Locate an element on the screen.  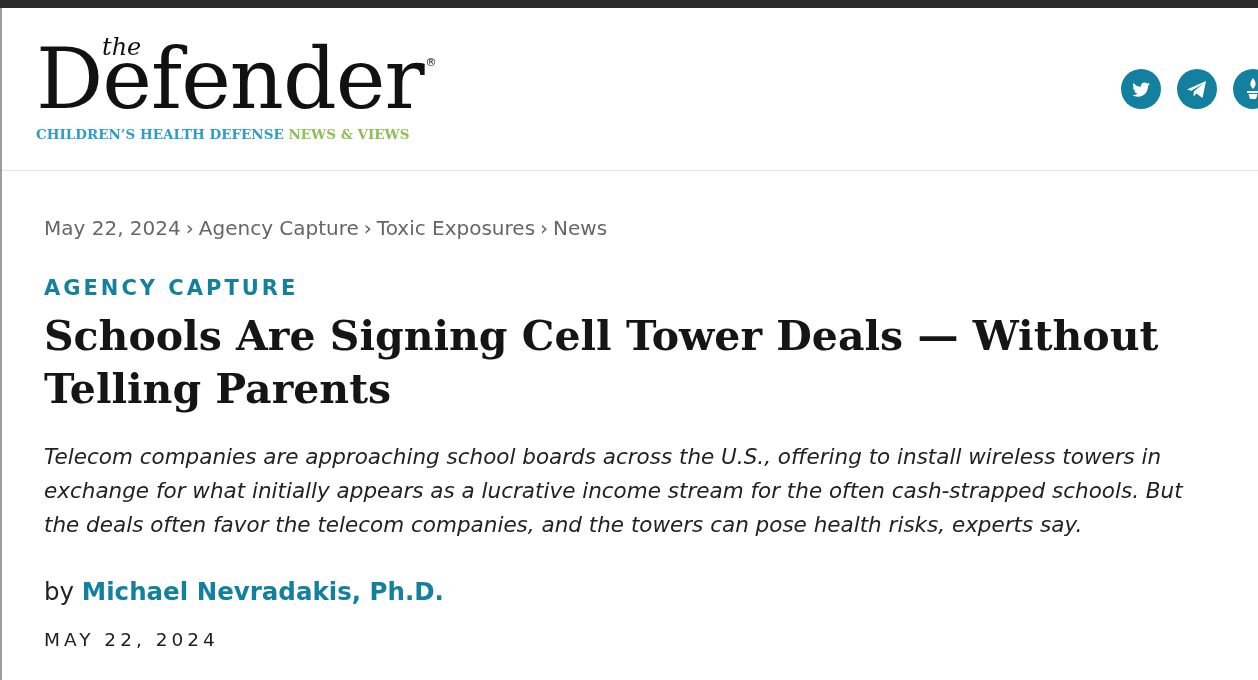
paper-plane-icon is located at coordinates (1197, 89).